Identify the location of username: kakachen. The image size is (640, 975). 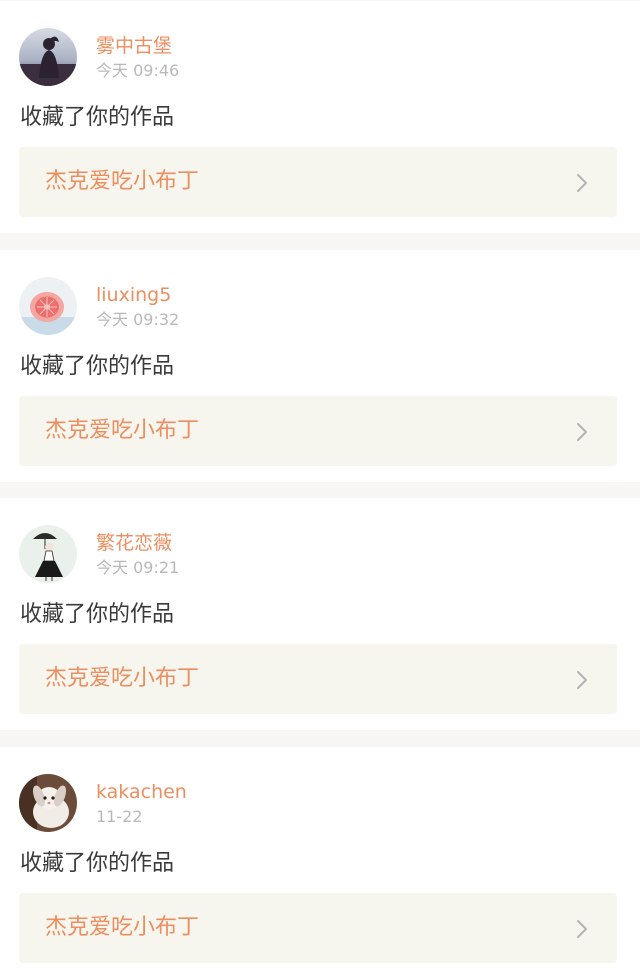
(141, 792).